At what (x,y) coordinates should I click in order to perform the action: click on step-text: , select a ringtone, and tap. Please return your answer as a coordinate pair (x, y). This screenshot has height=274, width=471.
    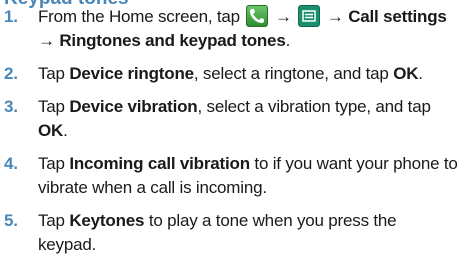
    Looking at the image, I should click on (291, 73).